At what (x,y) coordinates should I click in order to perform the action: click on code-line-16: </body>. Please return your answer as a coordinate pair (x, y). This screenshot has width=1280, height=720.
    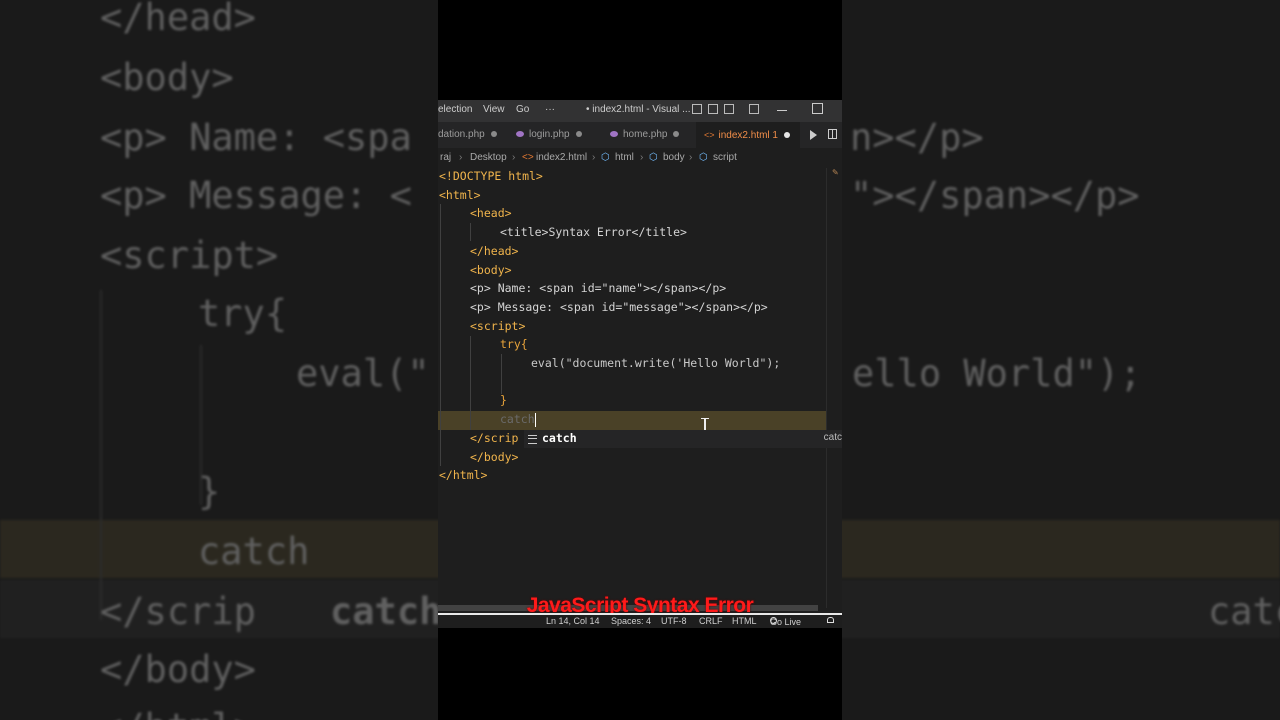
    Looking at the image, I should click on (494, 456).